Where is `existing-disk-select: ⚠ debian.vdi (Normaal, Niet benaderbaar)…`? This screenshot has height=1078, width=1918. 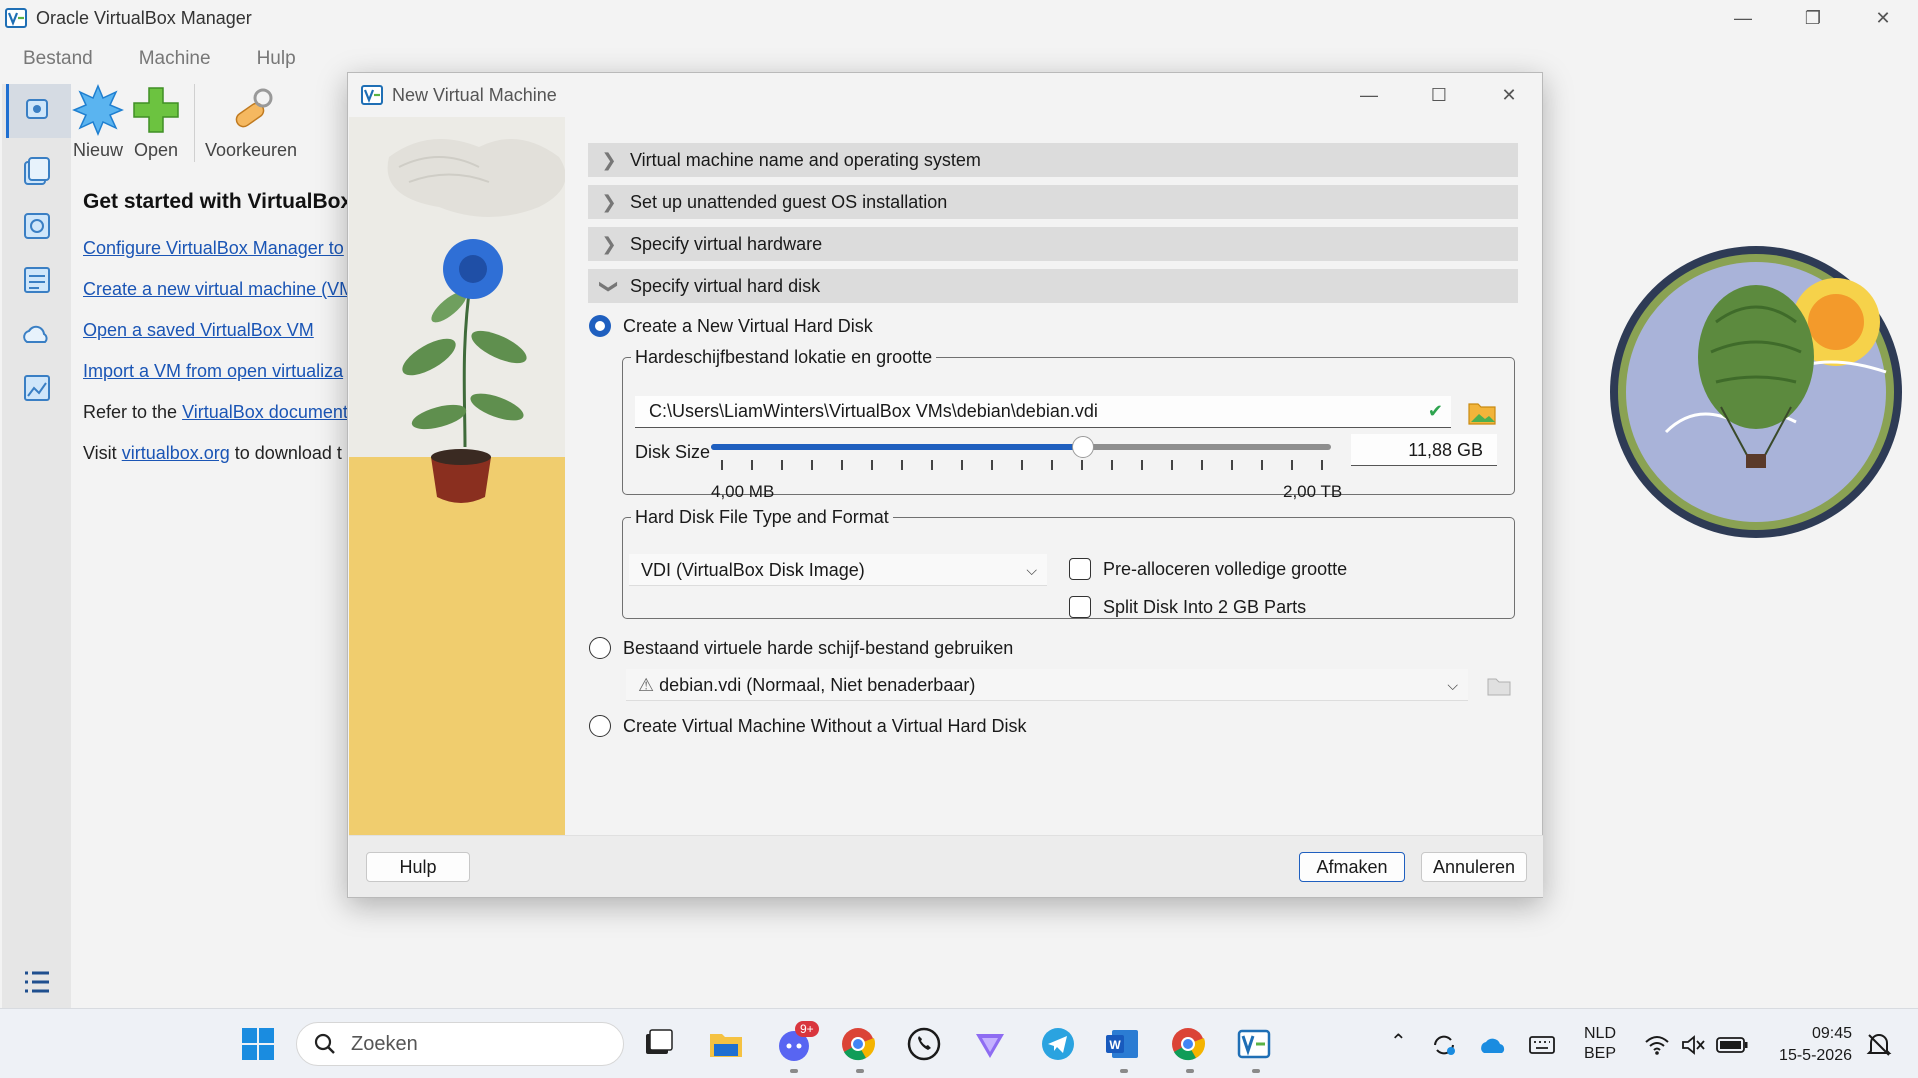
existing-disk-select: ⚠ debian.vdi (Normaal, Niet benaderbaar)… is located at coordinates (1047, 685).